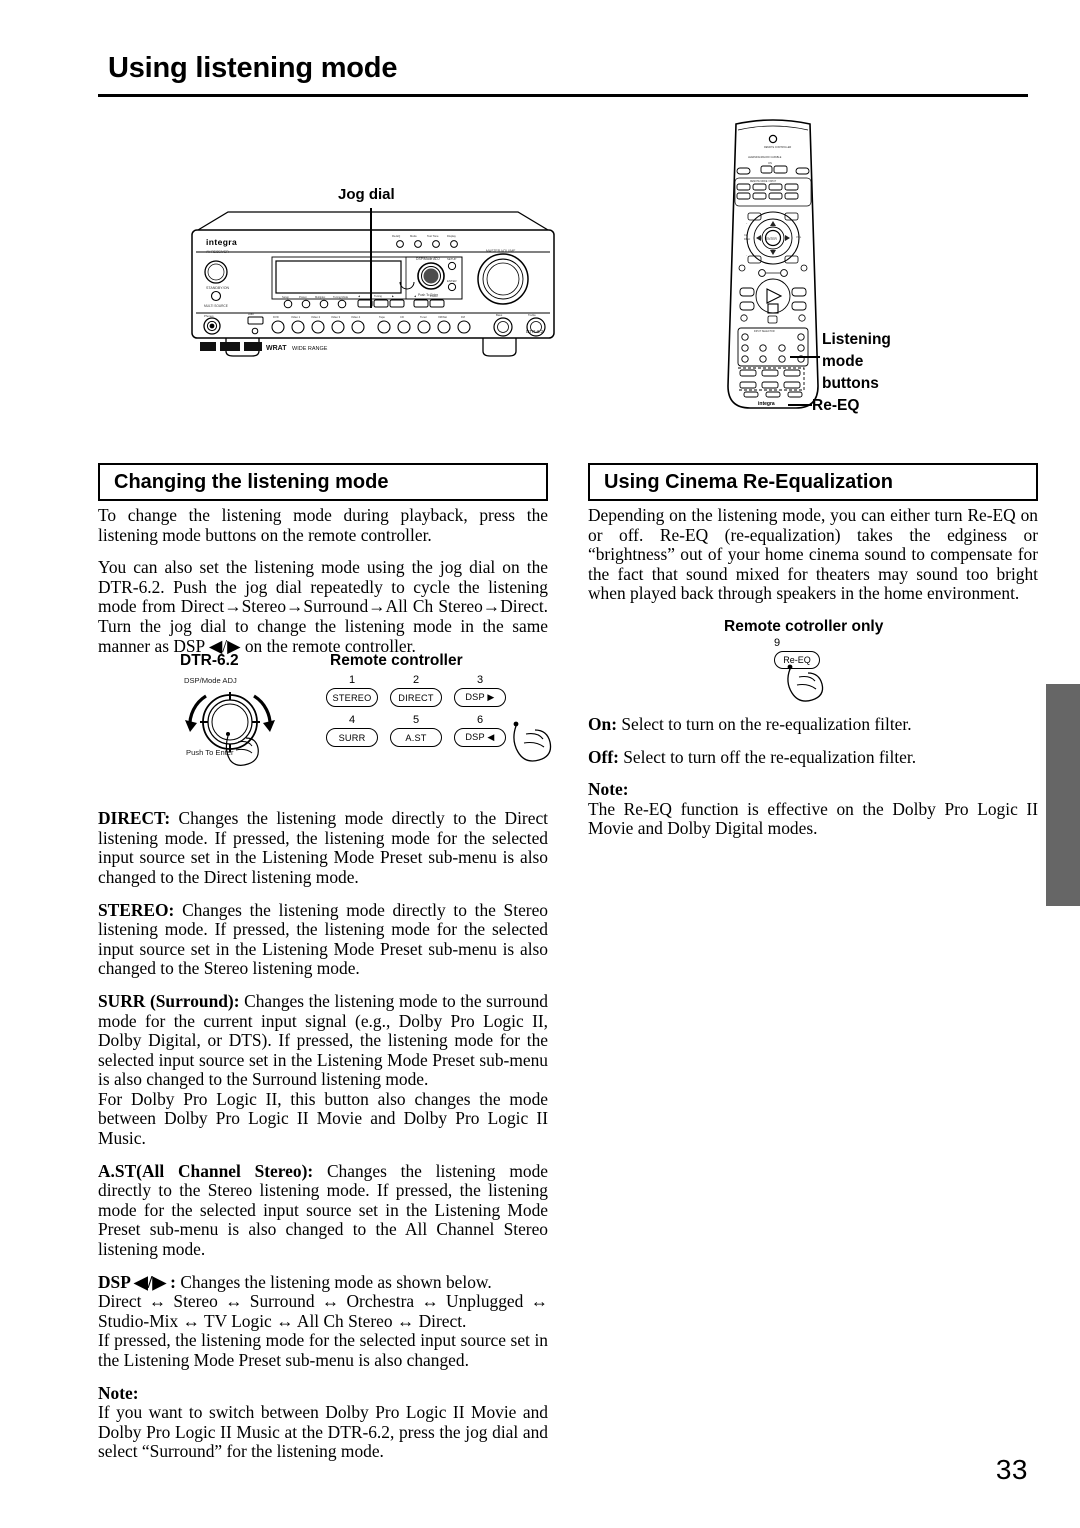 The width and height of the screenshot is (1080, 1528). Describe the element at coordinates (602, 723) in the screenshot. I see `entry-term-on: On:` at that location.